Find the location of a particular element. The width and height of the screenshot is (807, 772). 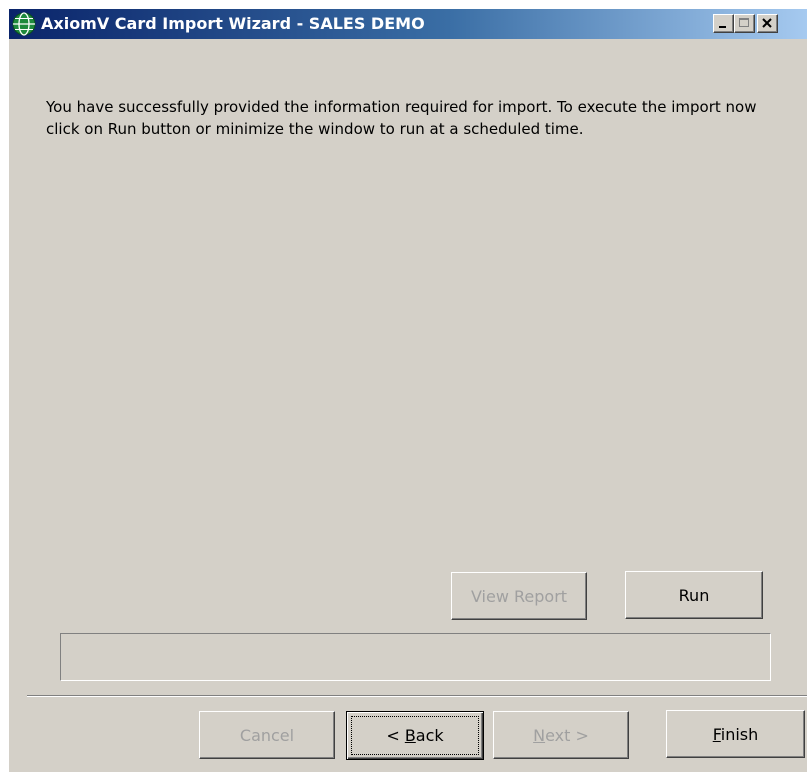

run-button: Run is located at coordinates (694, 595).